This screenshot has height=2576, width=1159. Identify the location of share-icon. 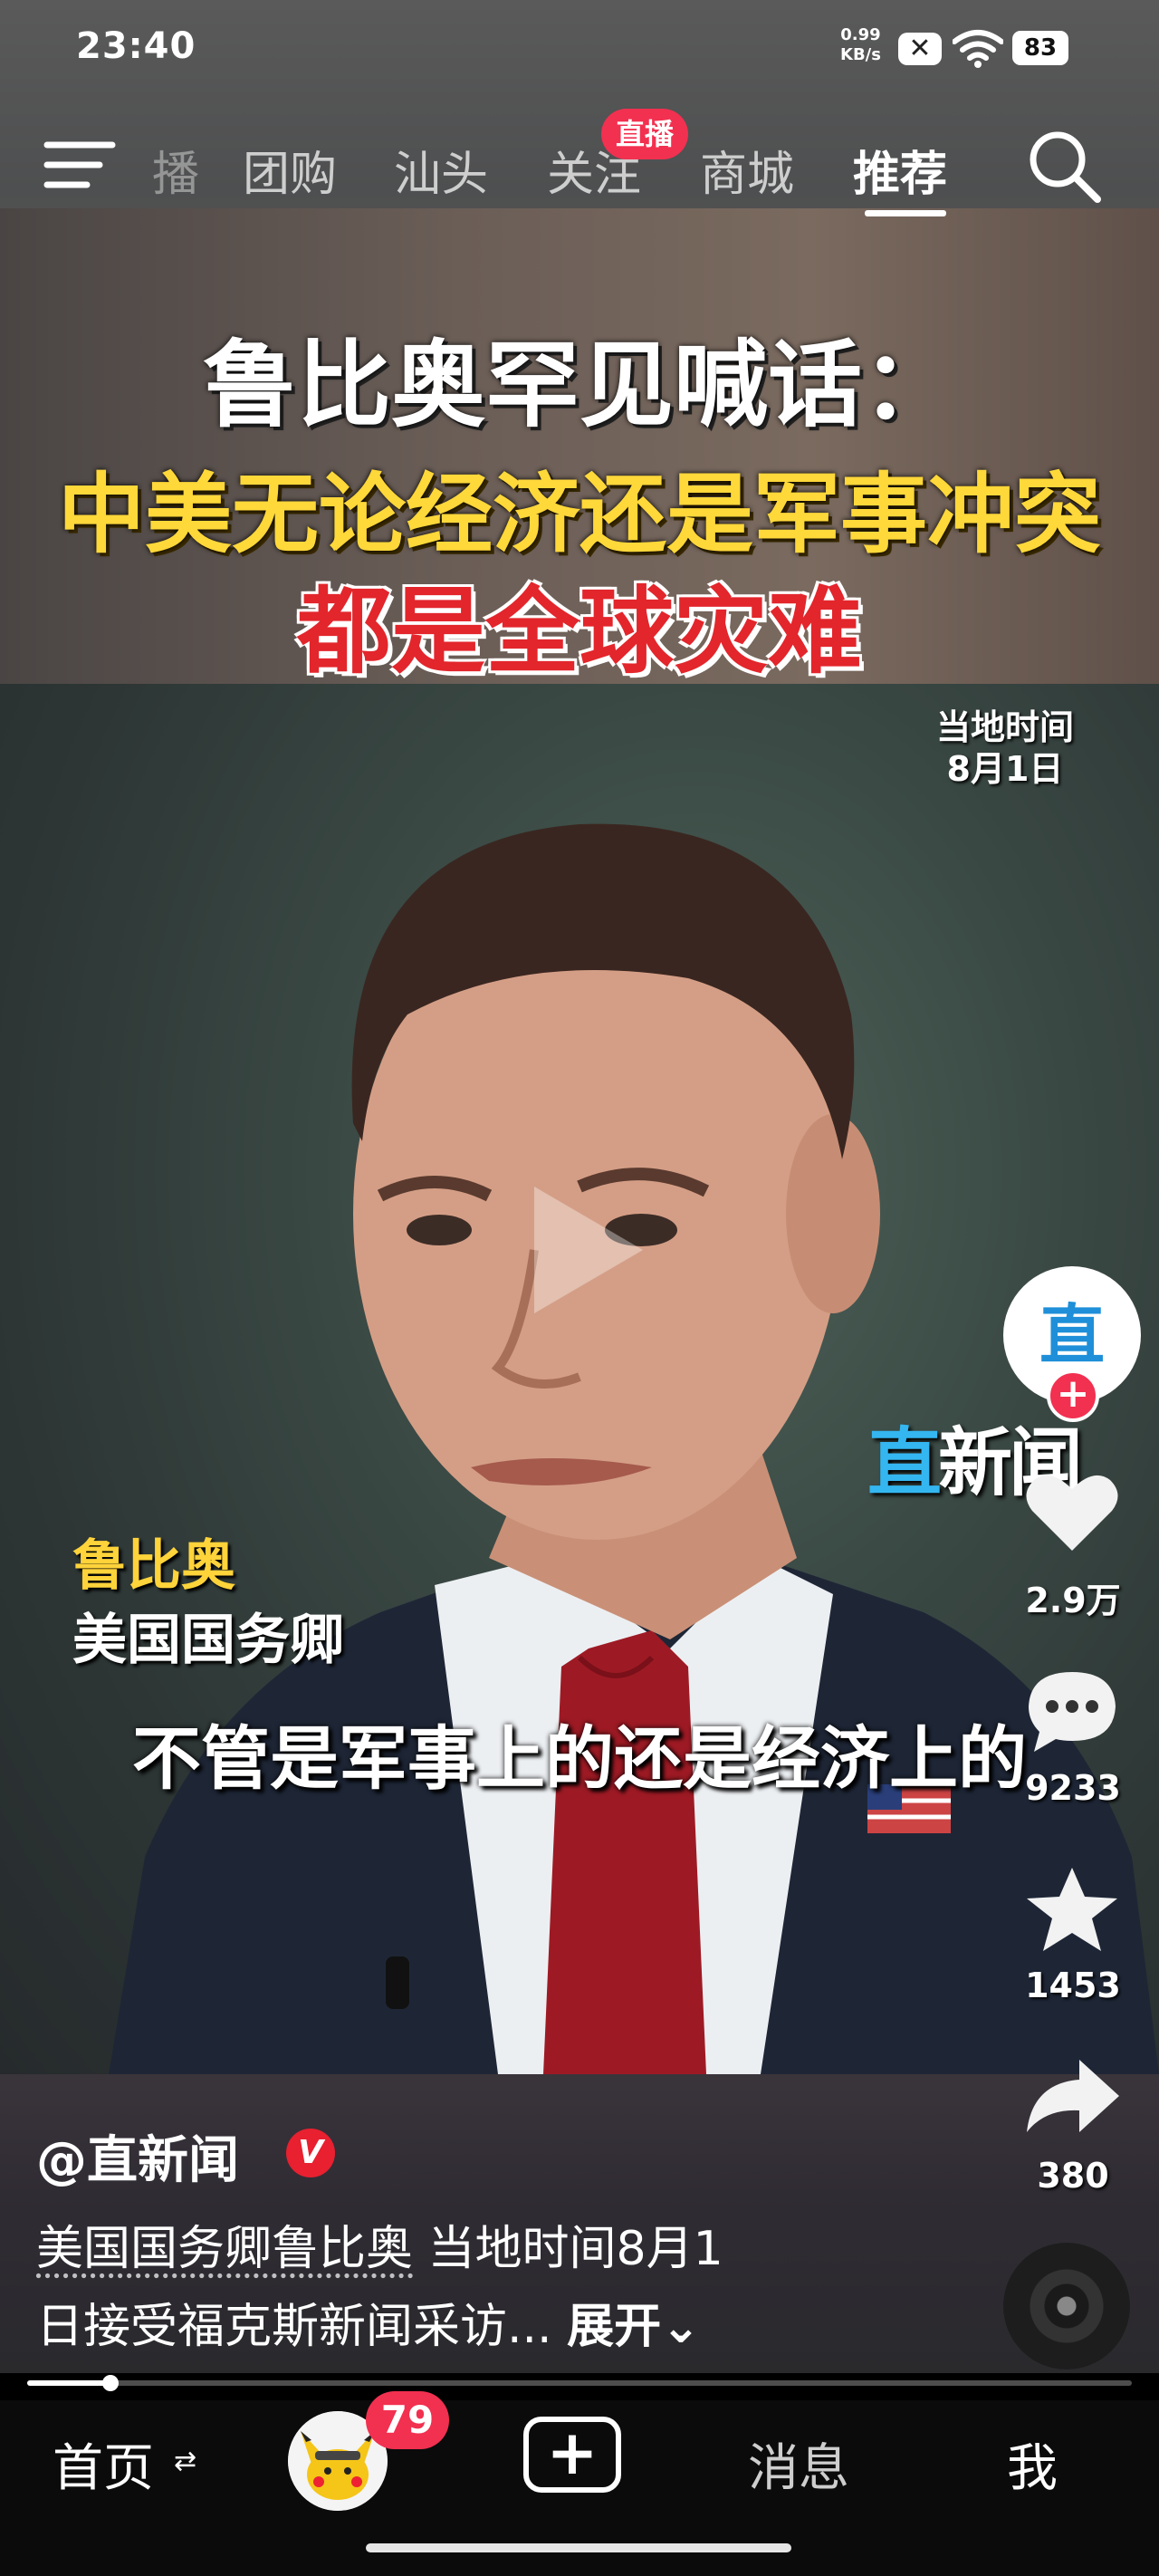
(1072, 2099).